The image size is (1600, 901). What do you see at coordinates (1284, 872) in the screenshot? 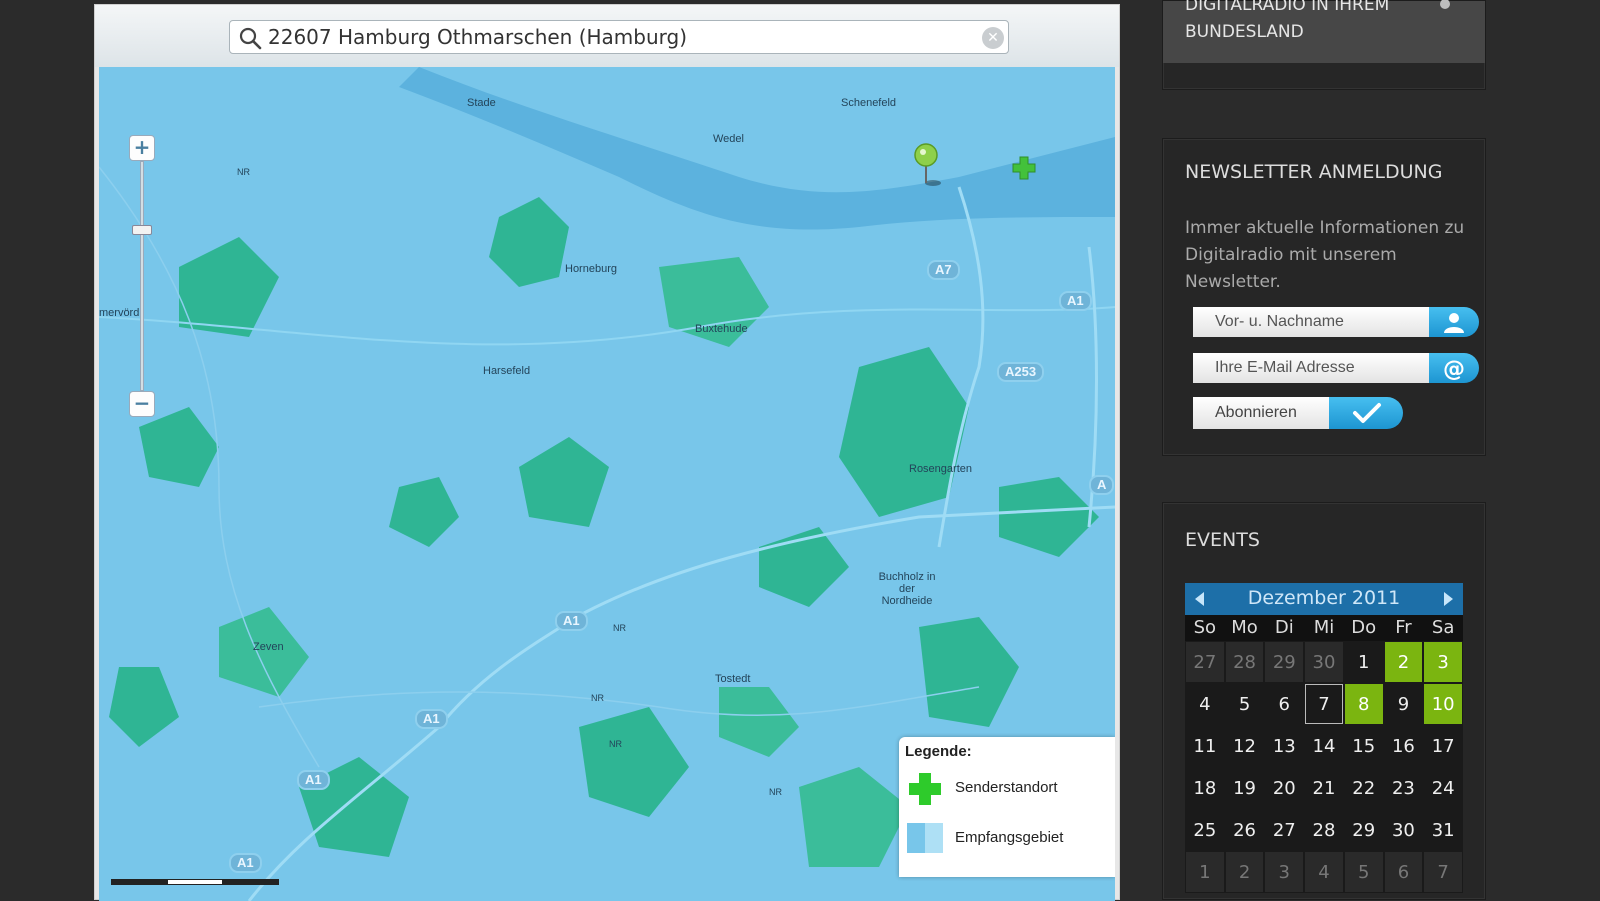
I see `calendar-day: 3` at bounding box center [1284, 872].